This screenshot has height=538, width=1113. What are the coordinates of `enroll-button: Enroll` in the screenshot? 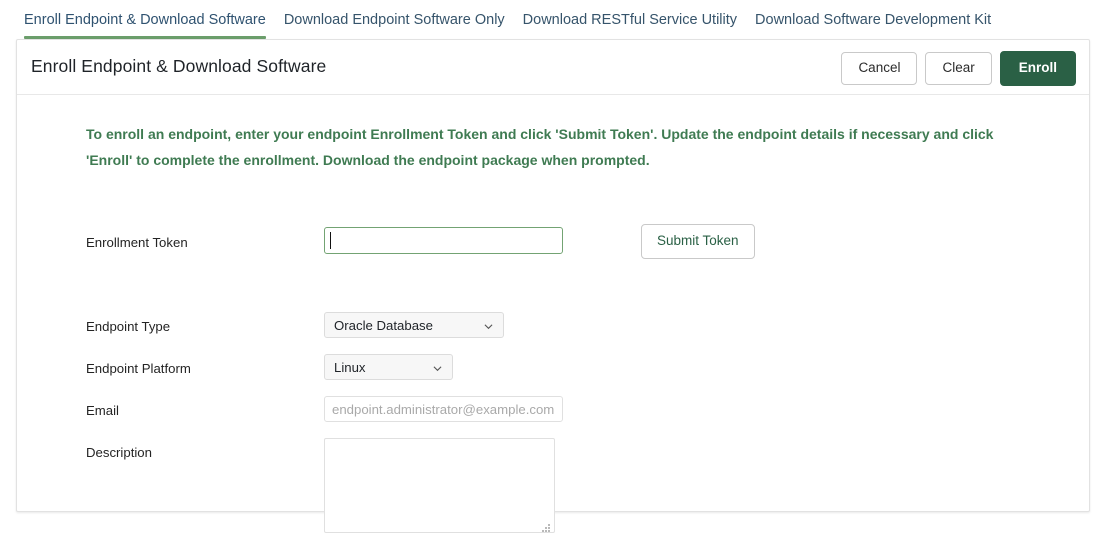 It's located at (1037, 68).